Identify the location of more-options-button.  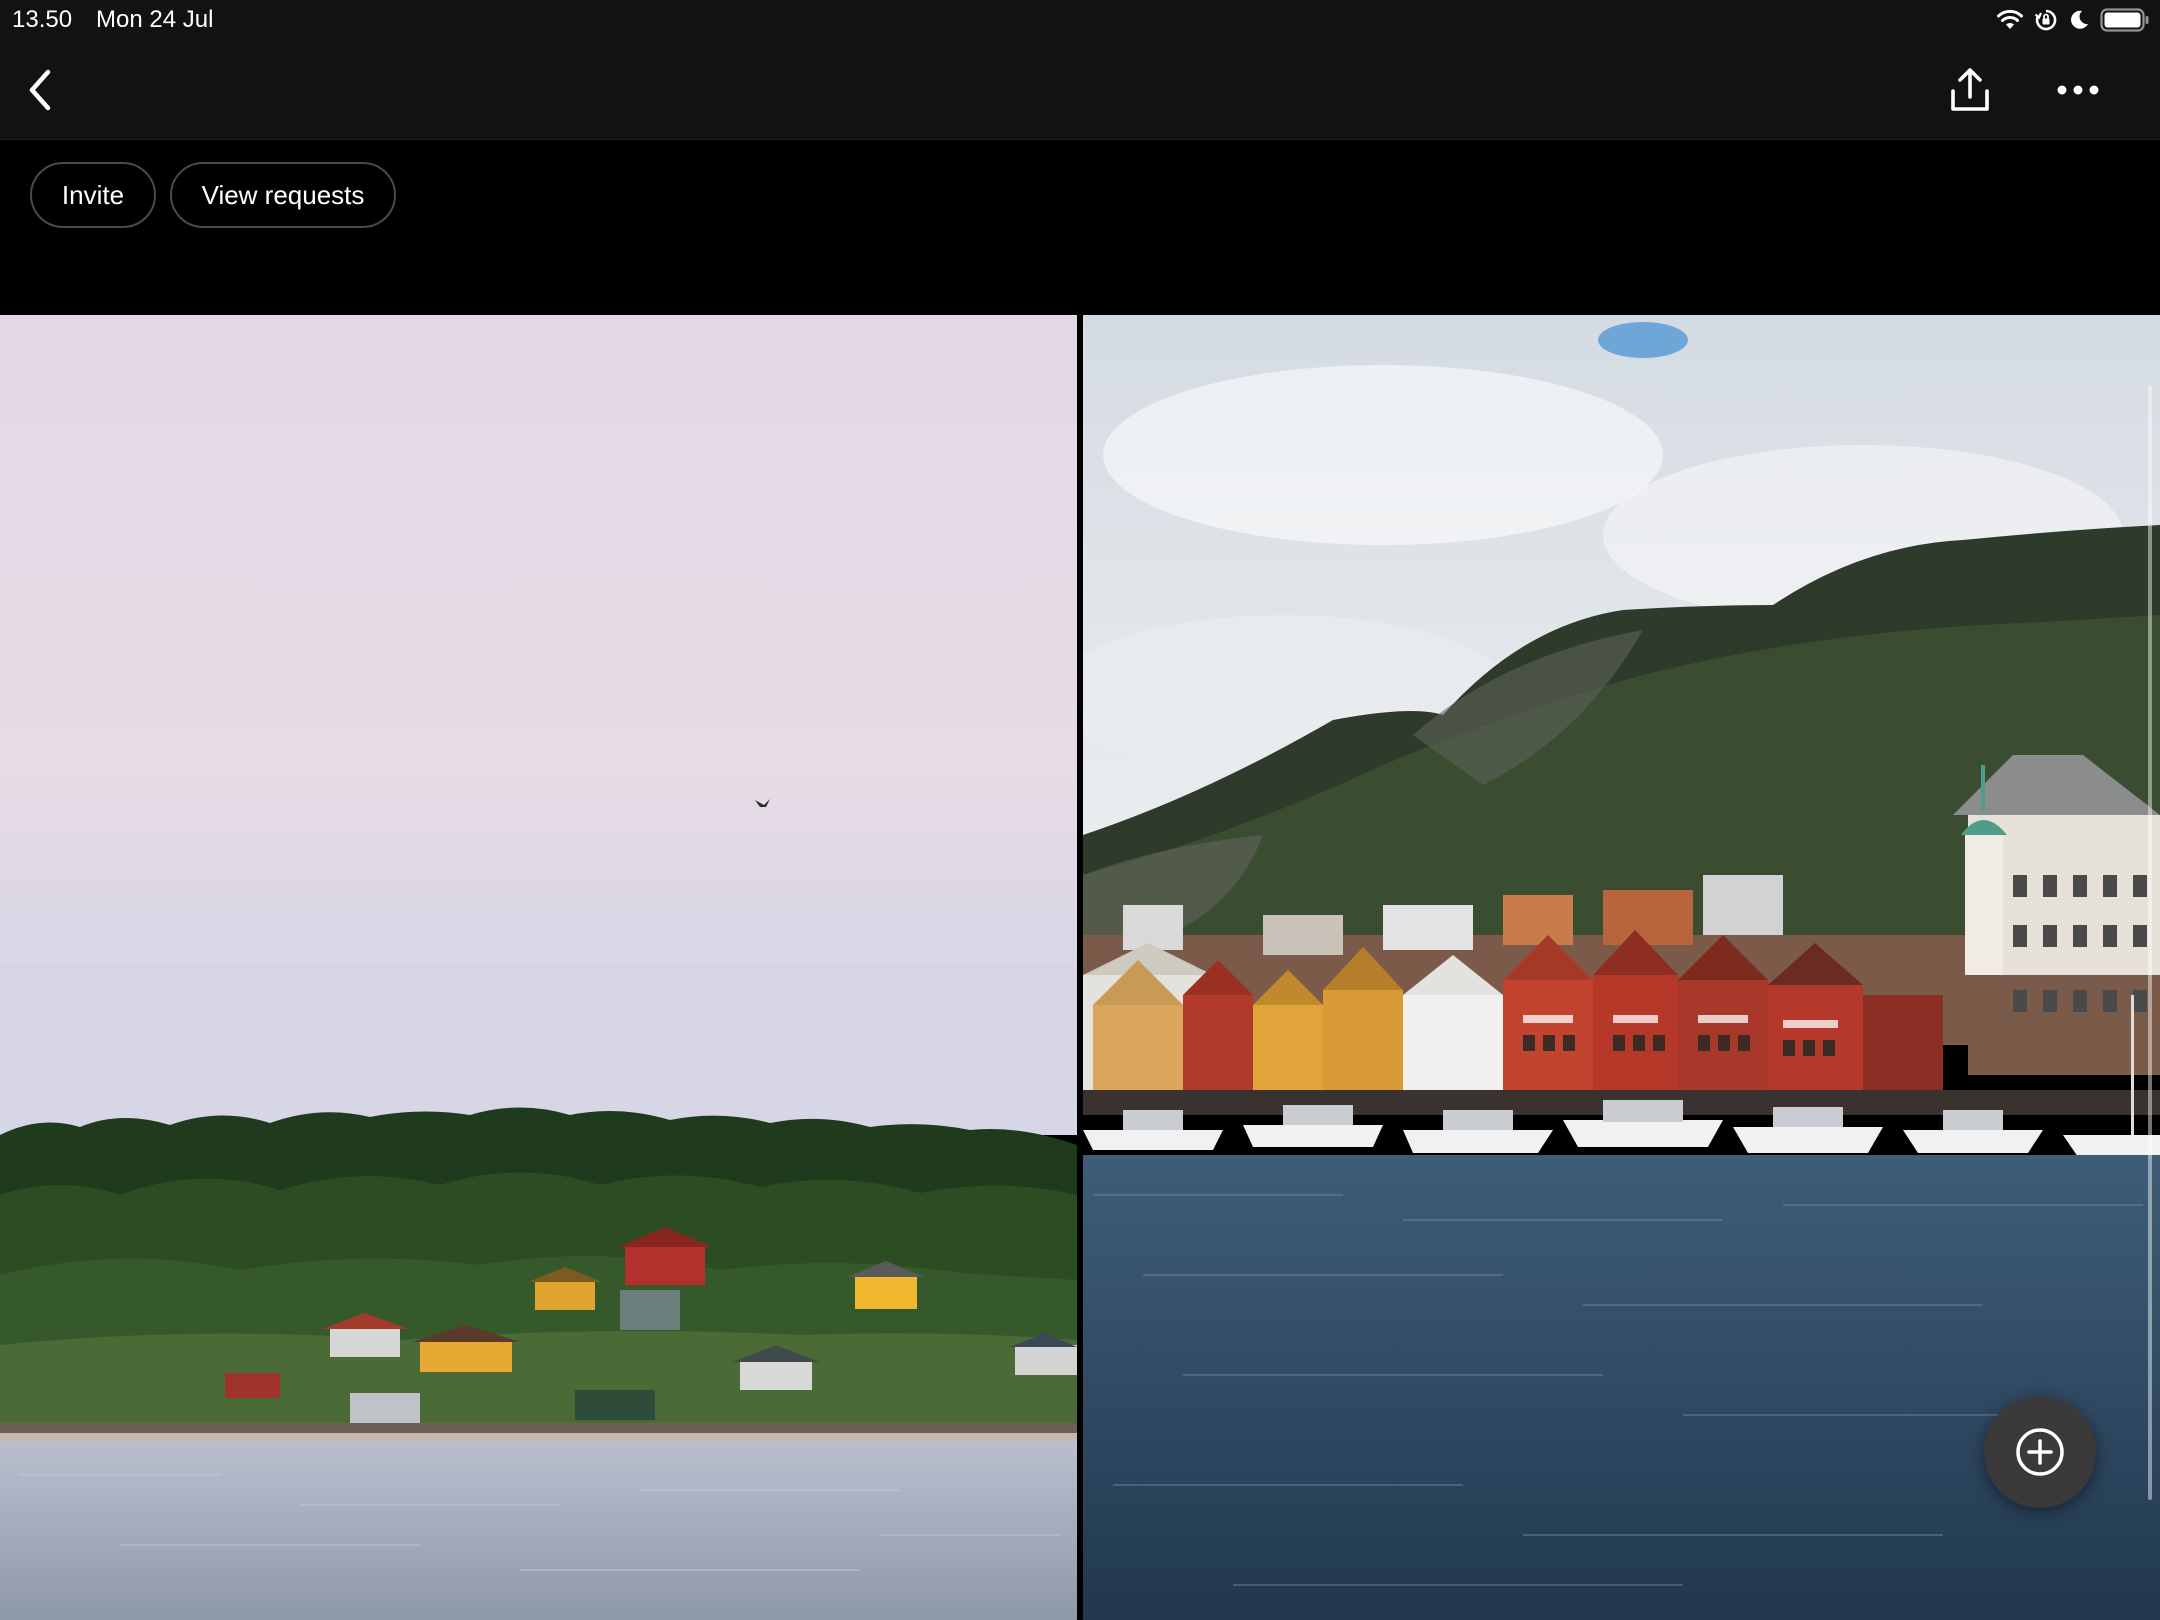
(2078, 90).